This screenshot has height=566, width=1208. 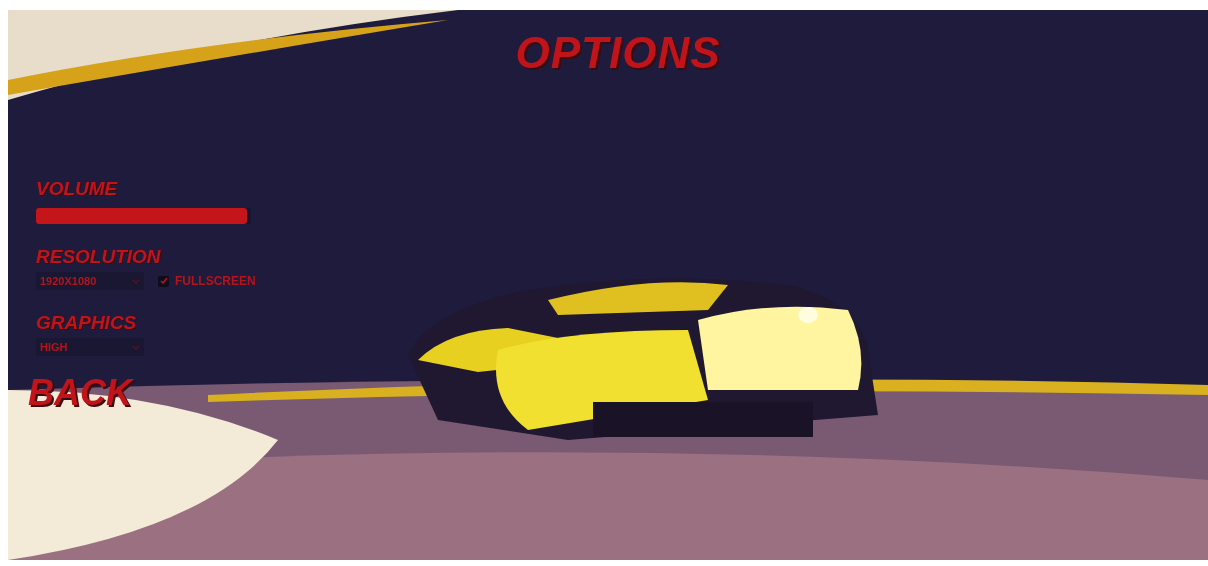 I want to click on graphics-dropdown: HIGH, so click(x=90, y=347).